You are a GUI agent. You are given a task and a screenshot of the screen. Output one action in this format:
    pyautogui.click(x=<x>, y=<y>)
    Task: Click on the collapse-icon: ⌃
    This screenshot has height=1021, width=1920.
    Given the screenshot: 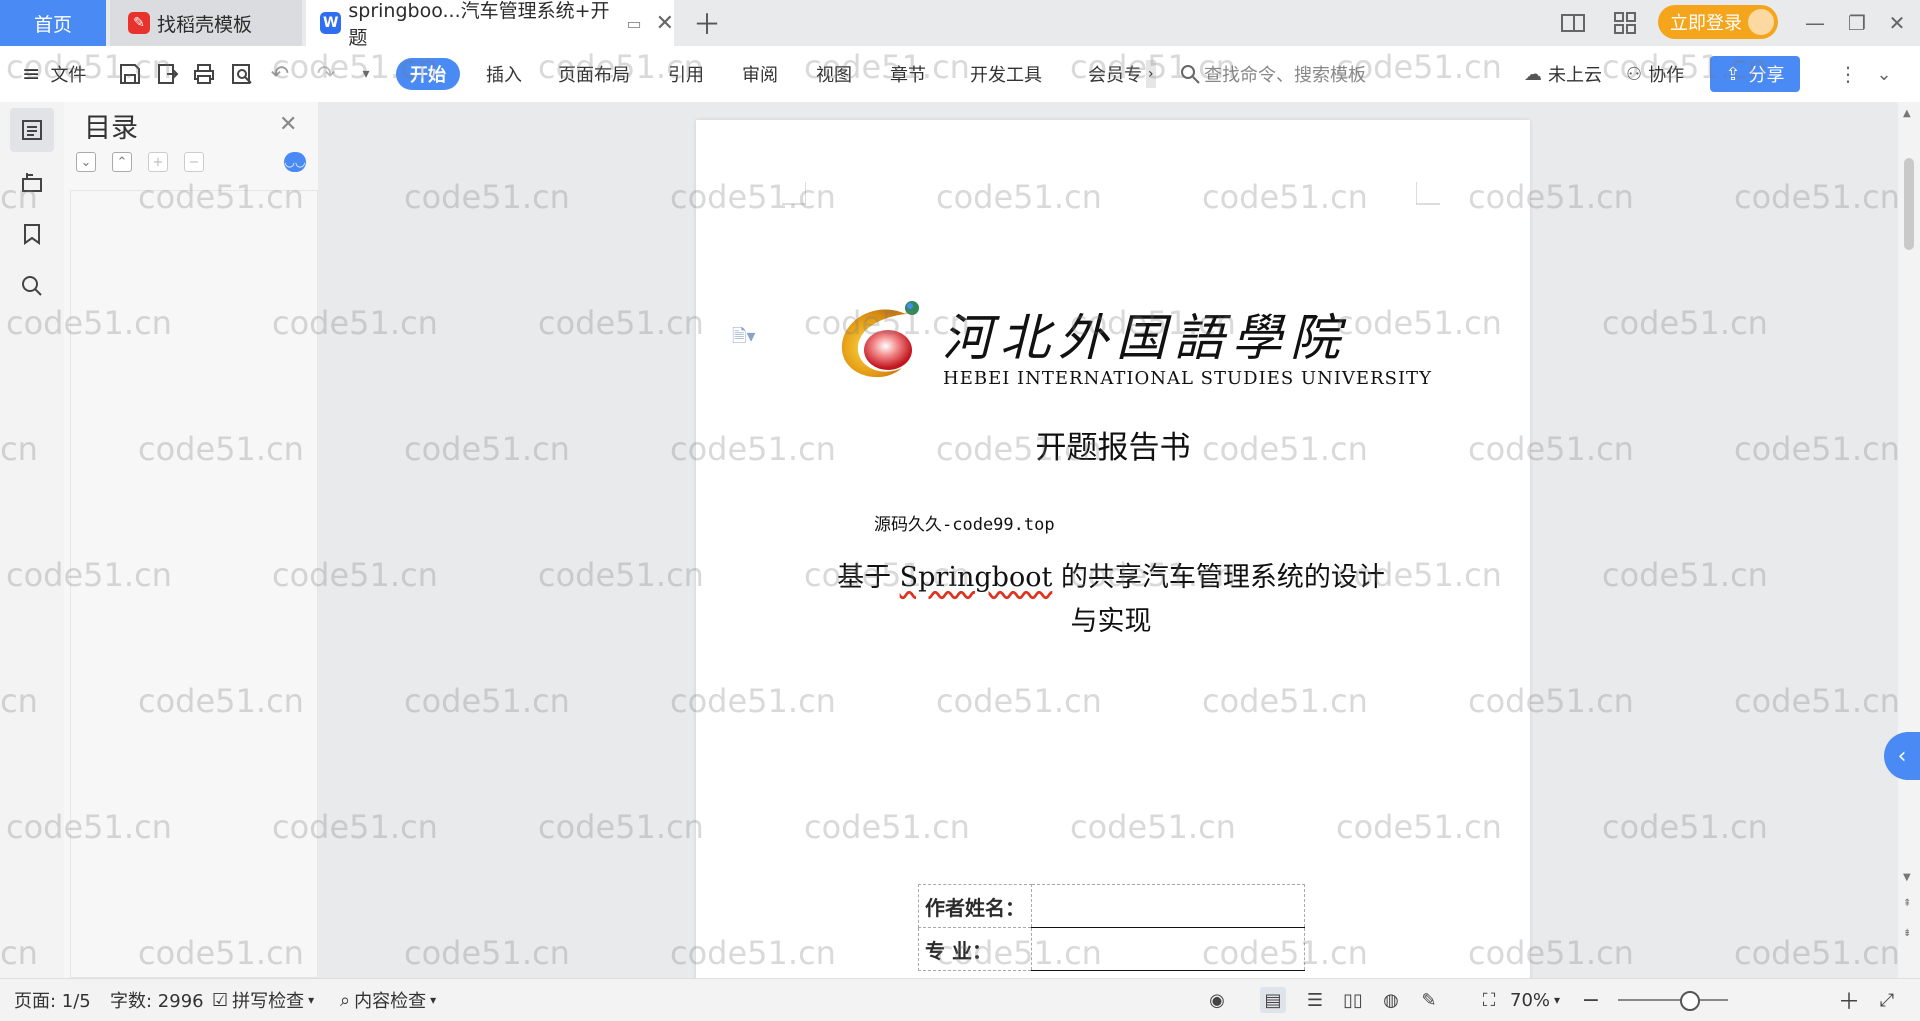 What is the action you would take?
    pyautogui.click(x=122, y=162)
    